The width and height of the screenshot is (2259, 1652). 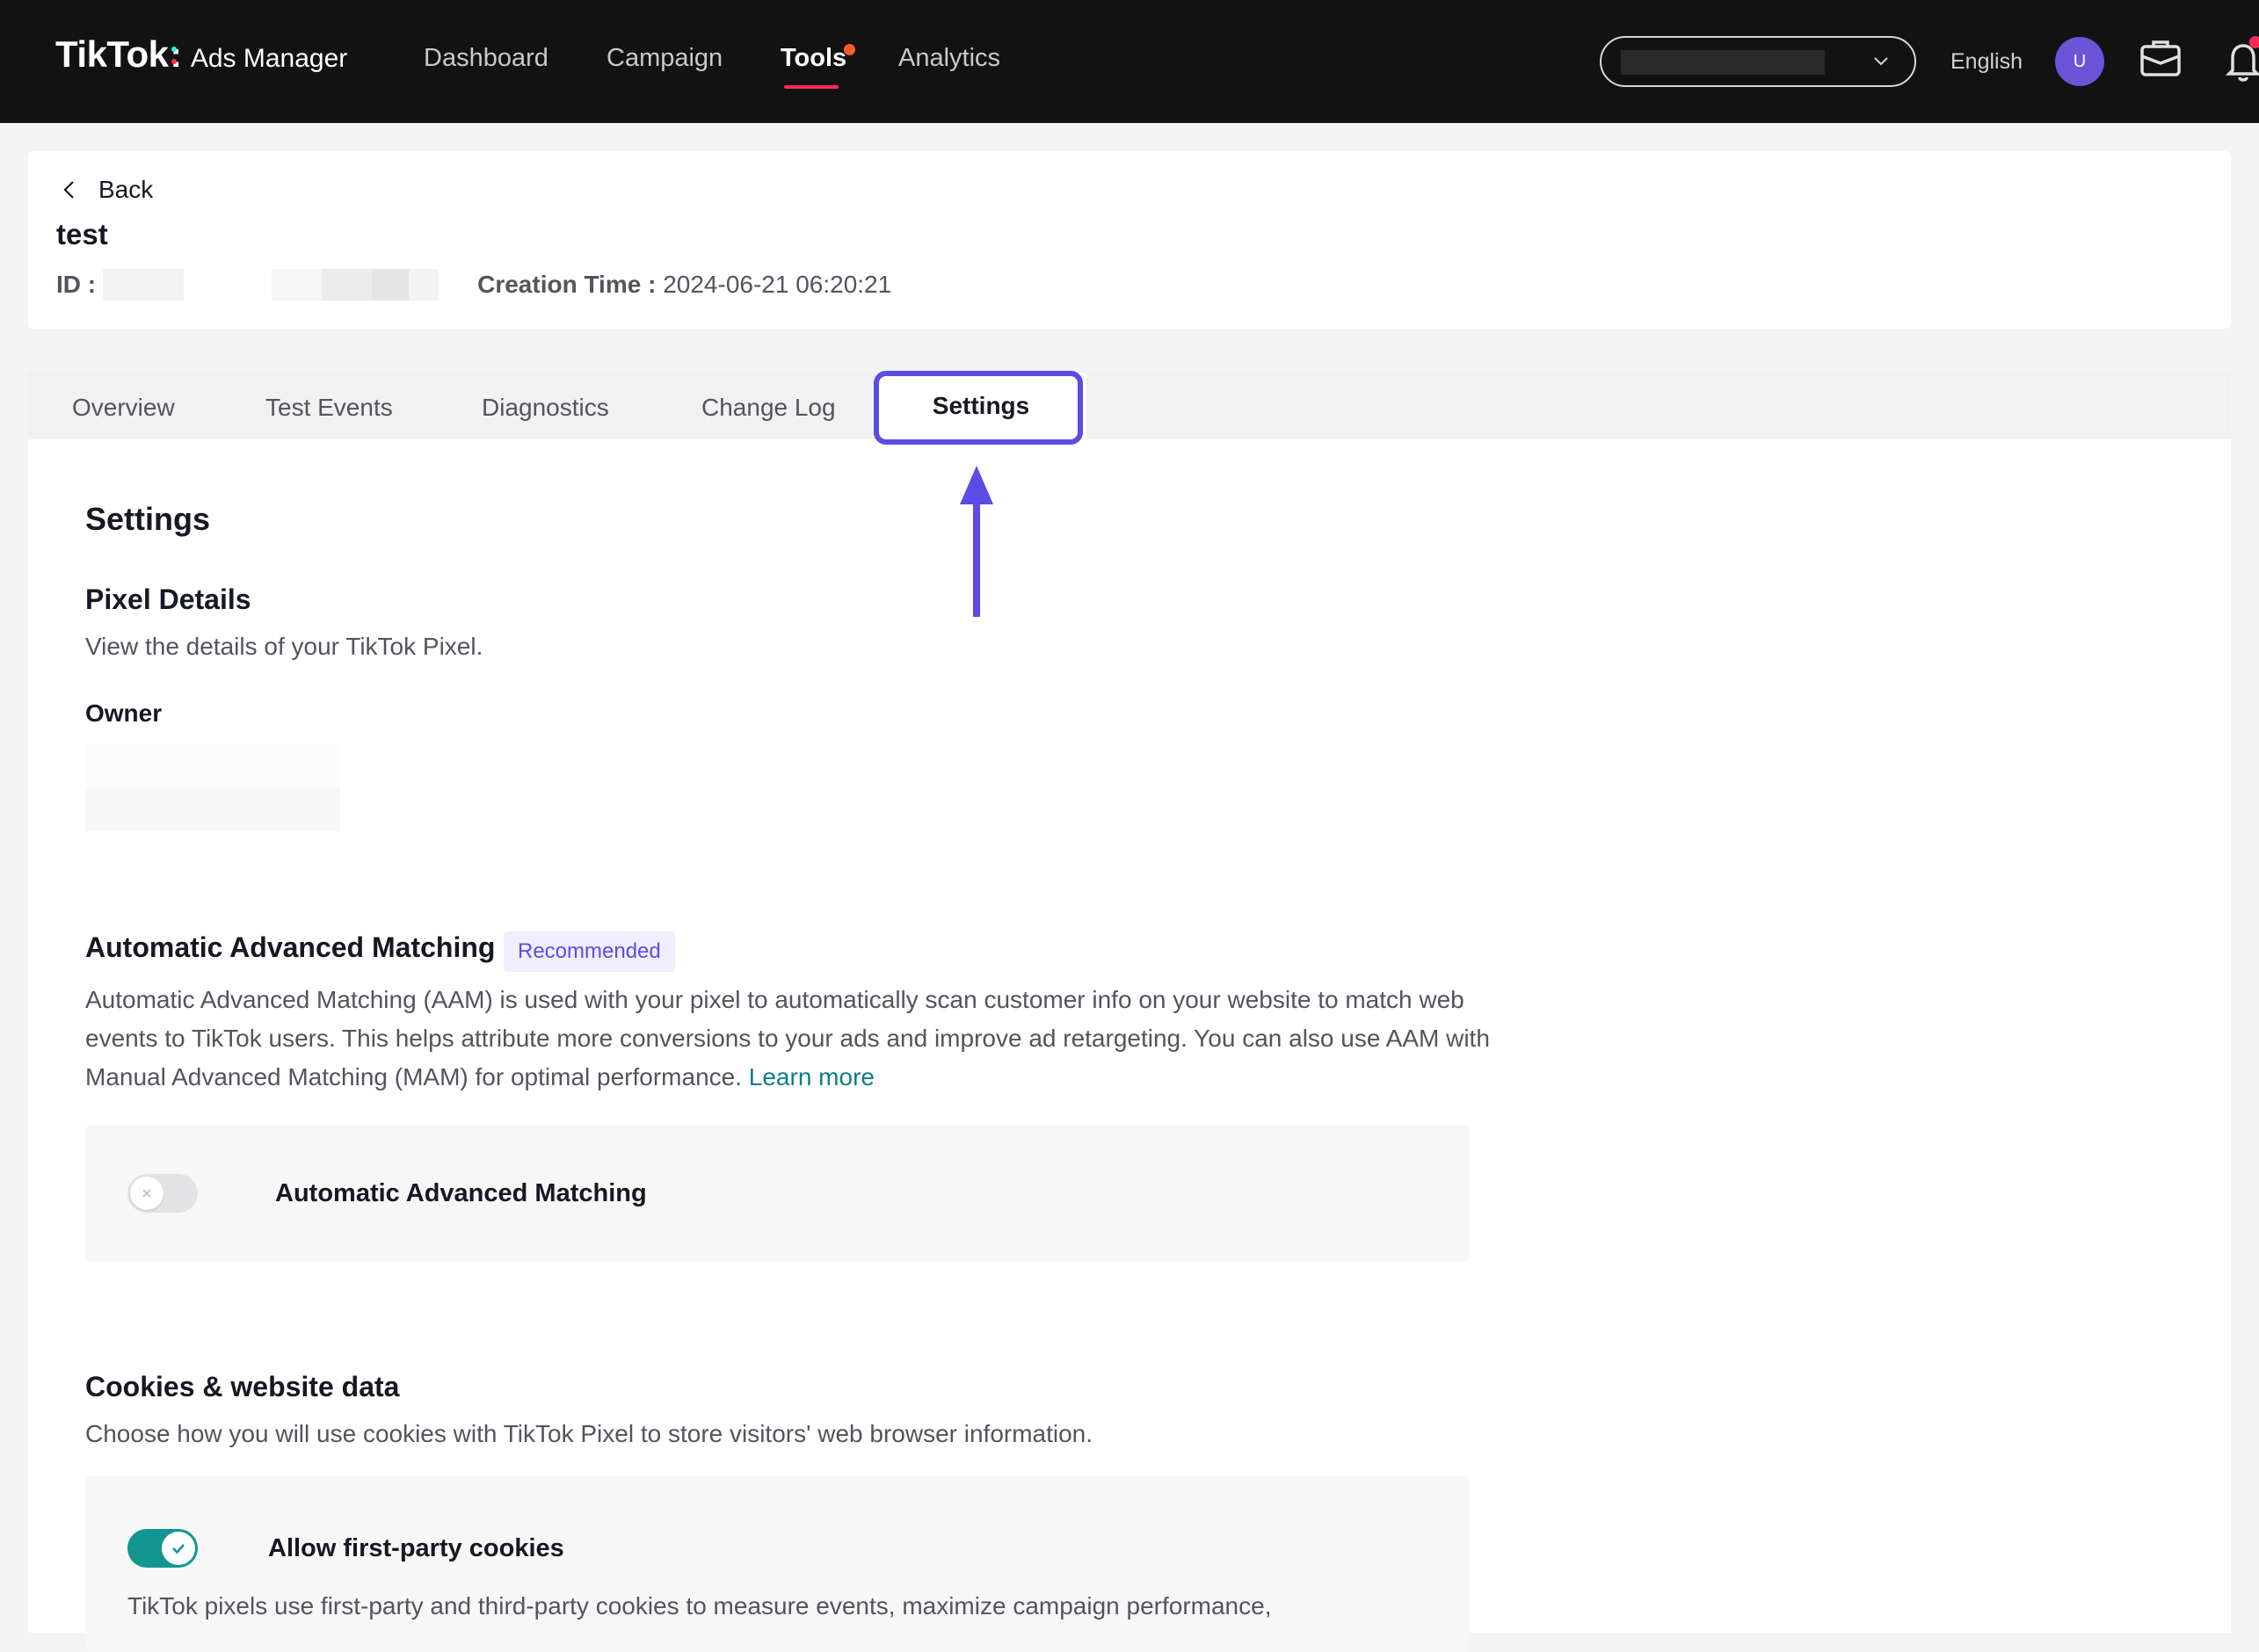 What do you see at coordinates (777, 1194) in the screenshot?
I see `aam-toggle-panel: Automatic Advanced Matching` at bounding box center [777, 1194].